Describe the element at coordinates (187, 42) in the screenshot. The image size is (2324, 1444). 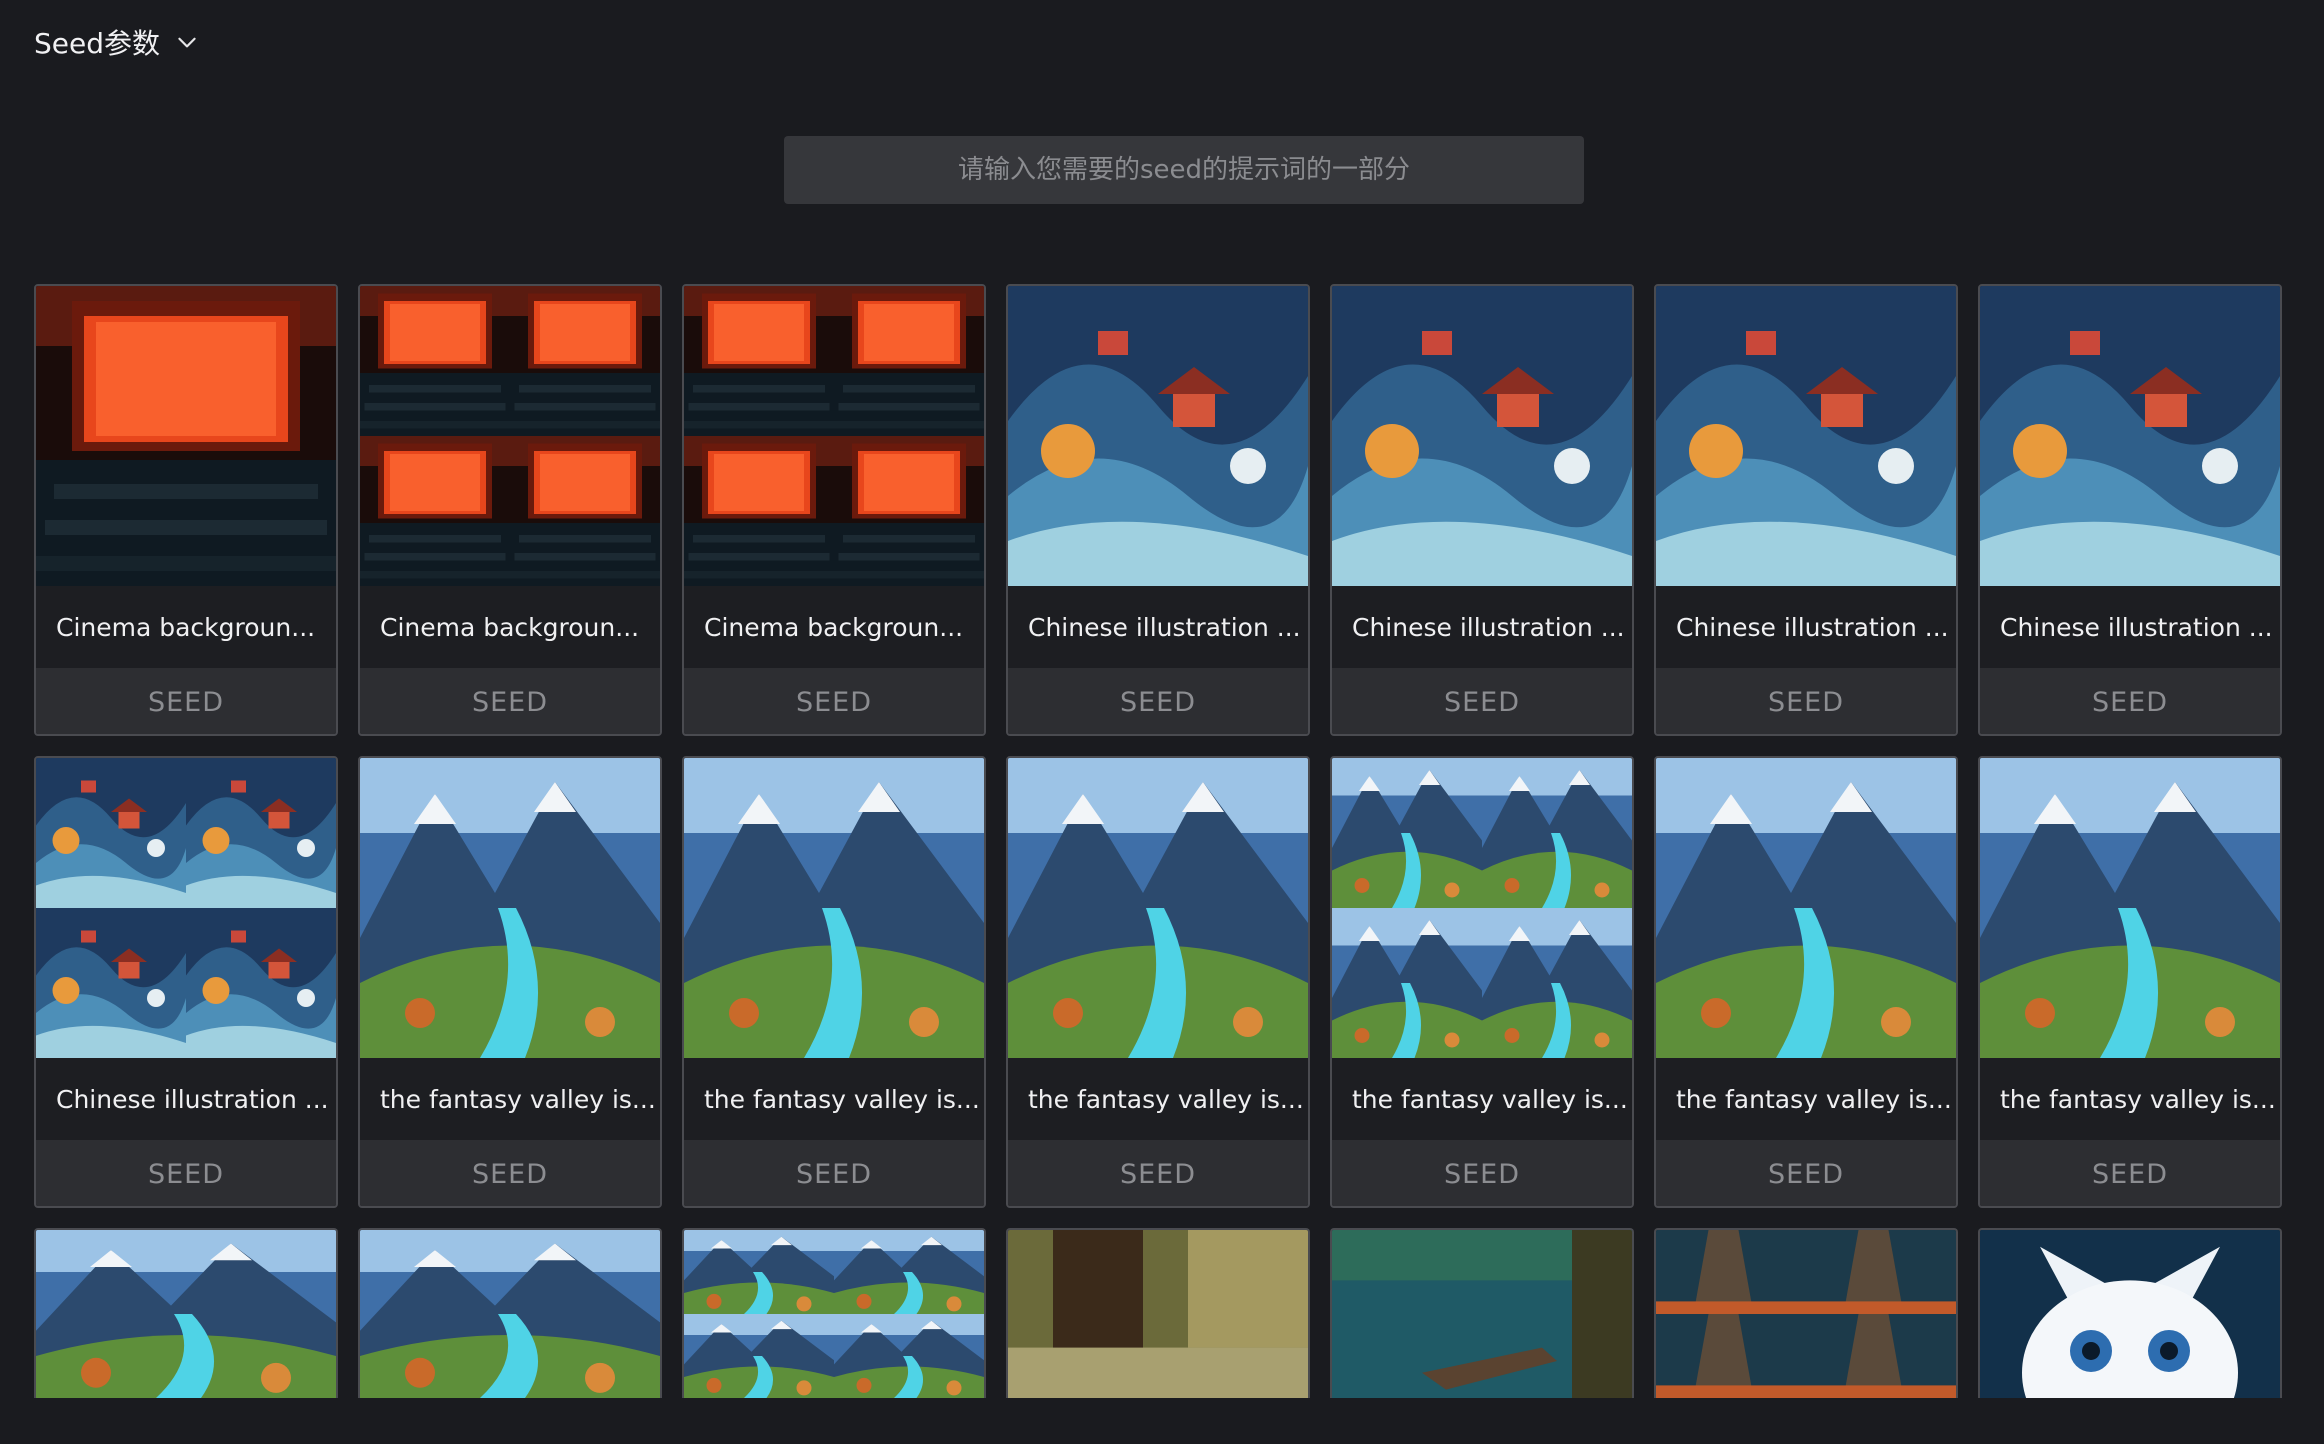
I see `chevron-down-icon` at that location.